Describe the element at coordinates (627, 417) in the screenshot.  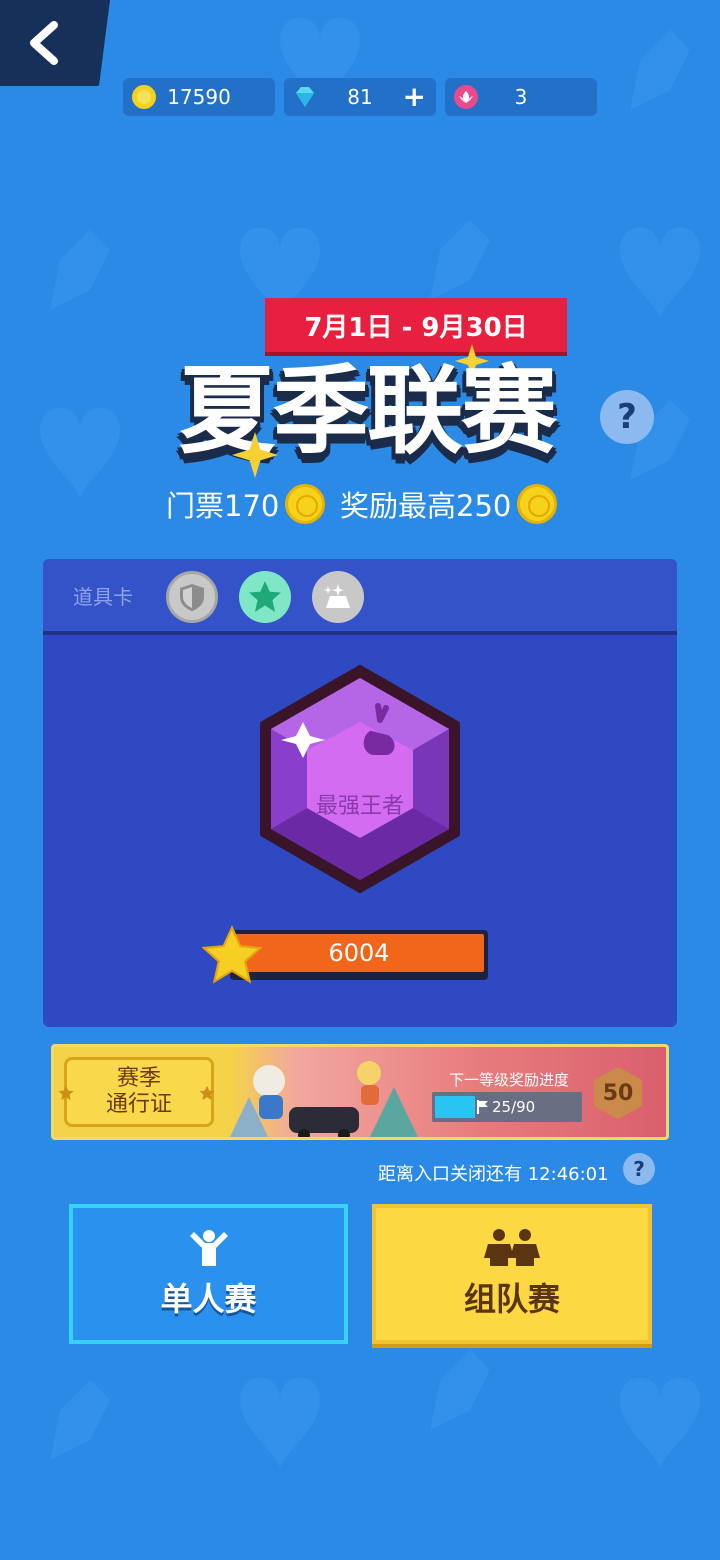
I see `event-help-button: ?` at that location.